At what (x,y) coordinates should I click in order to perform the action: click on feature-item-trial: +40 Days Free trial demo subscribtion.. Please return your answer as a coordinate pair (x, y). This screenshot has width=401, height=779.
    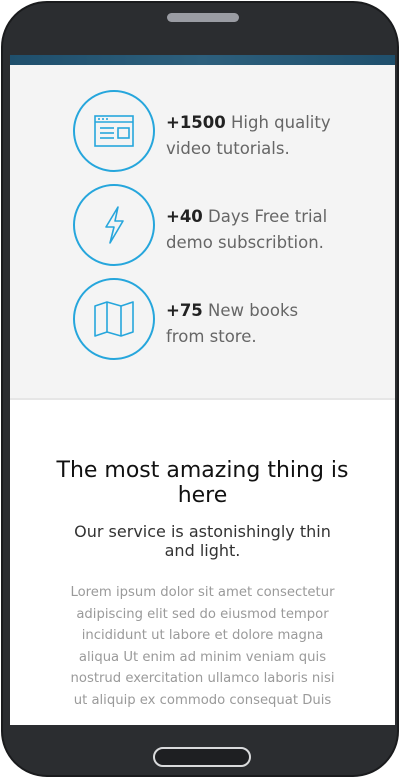
    Looking at the image, I should click on (228, 227).